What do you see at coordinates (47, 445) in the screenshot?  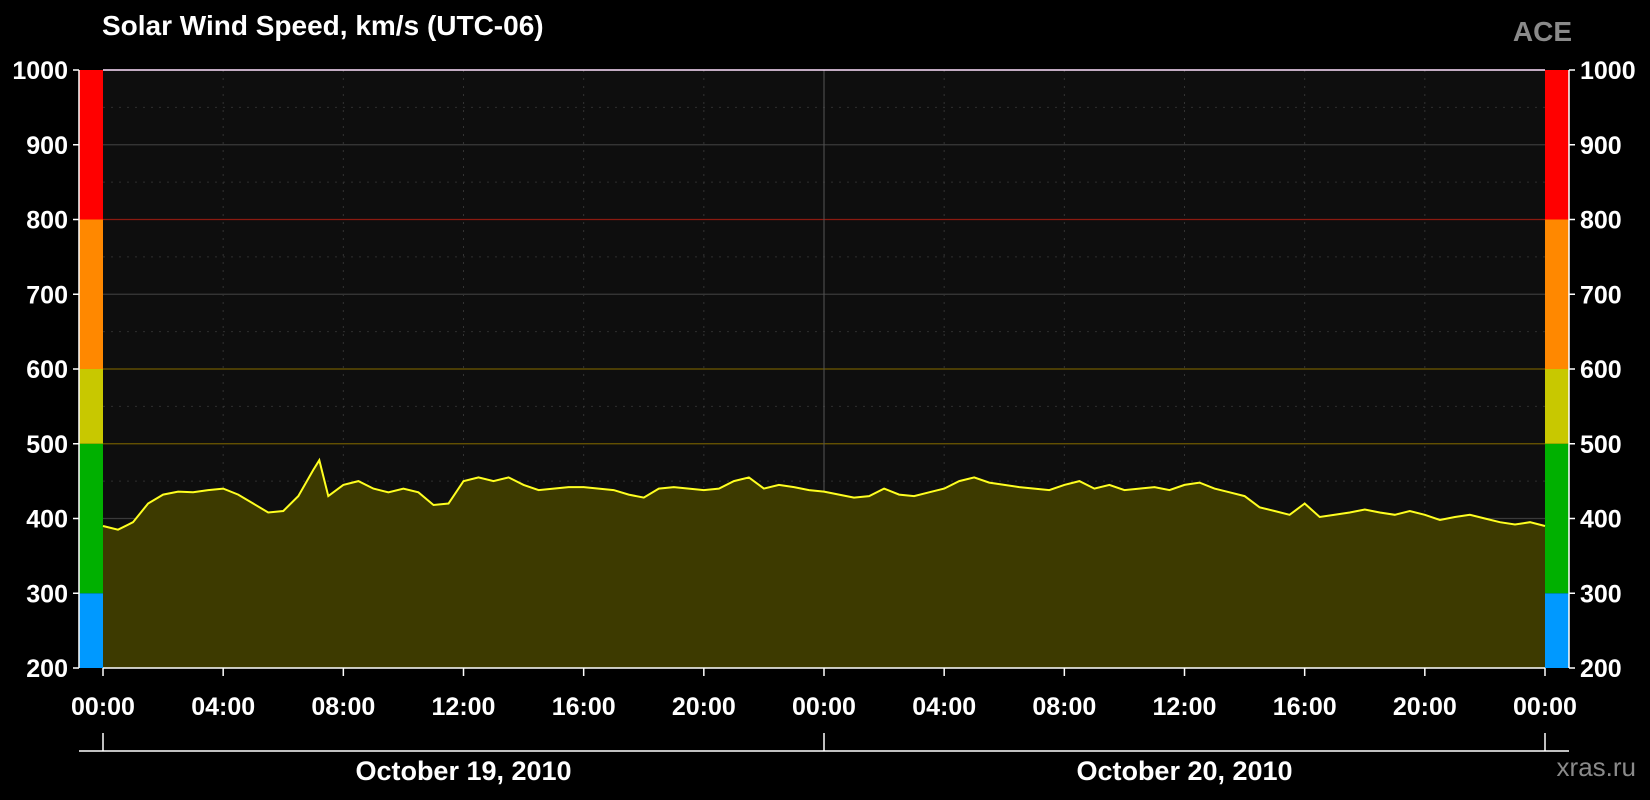 I see `y-tick-label-left: 500` at bounding box center [47, 445].